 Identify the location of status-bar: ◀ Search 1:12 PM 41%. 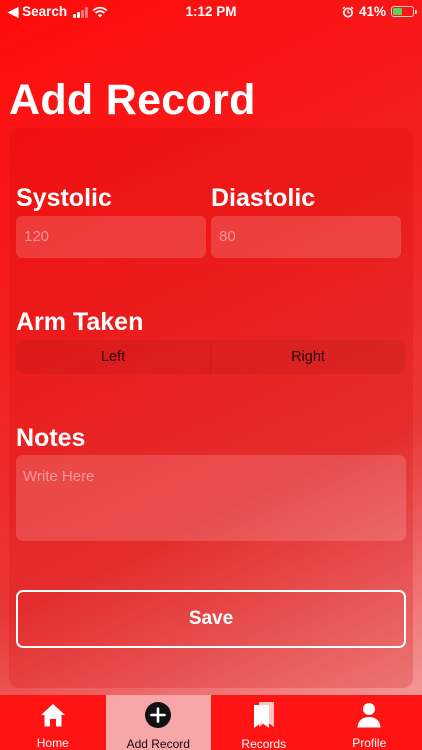
(211, 12).